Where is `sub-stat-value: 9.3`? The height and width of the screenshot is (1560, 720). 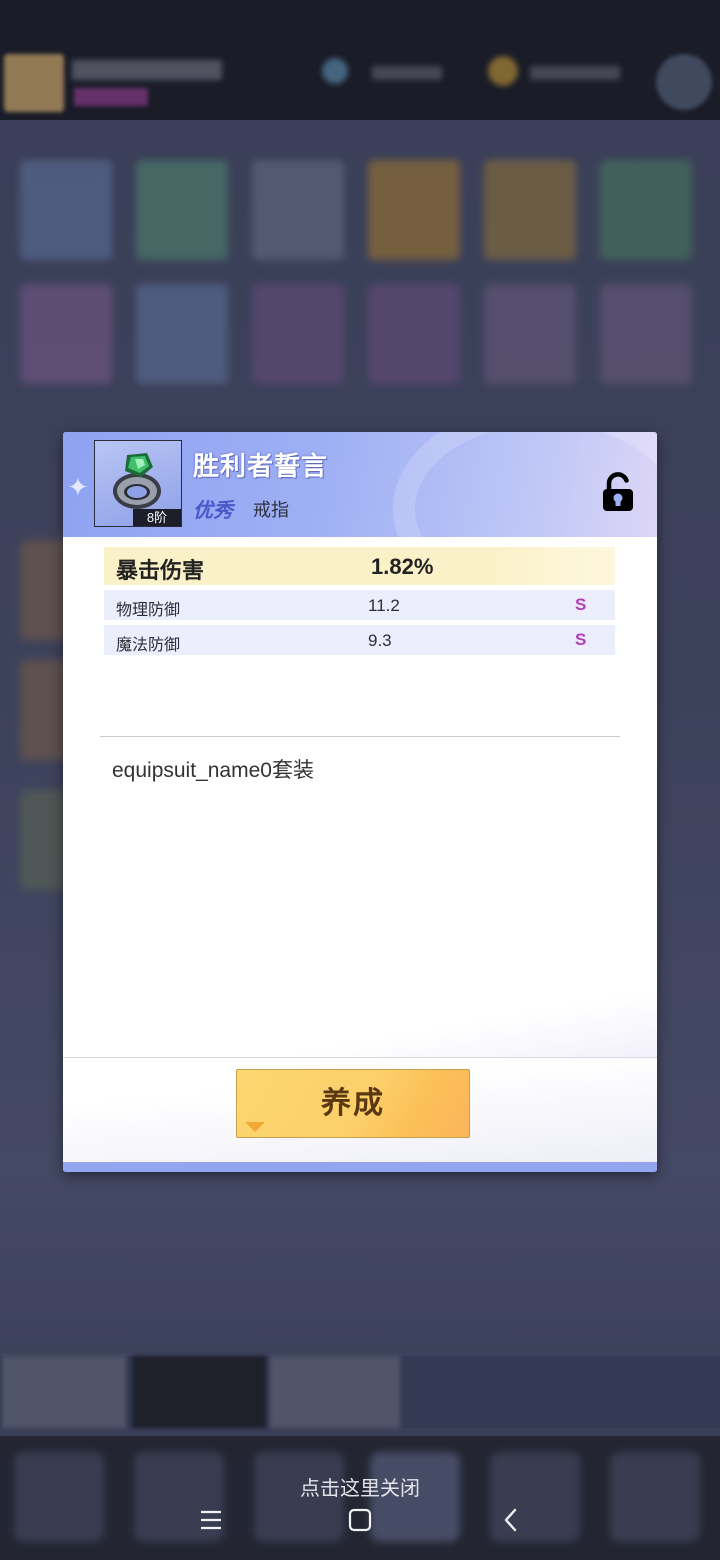
sub-stat-value: 9.3 is located at coordinates (380, 640).